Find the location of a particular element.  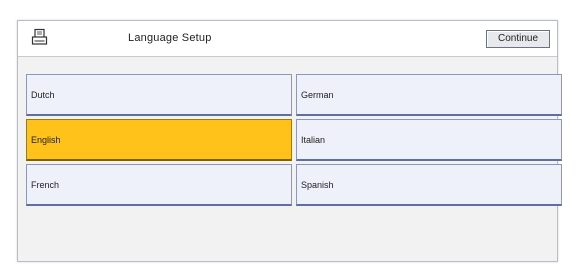

printer-icon is located at coordinates (39, 36).